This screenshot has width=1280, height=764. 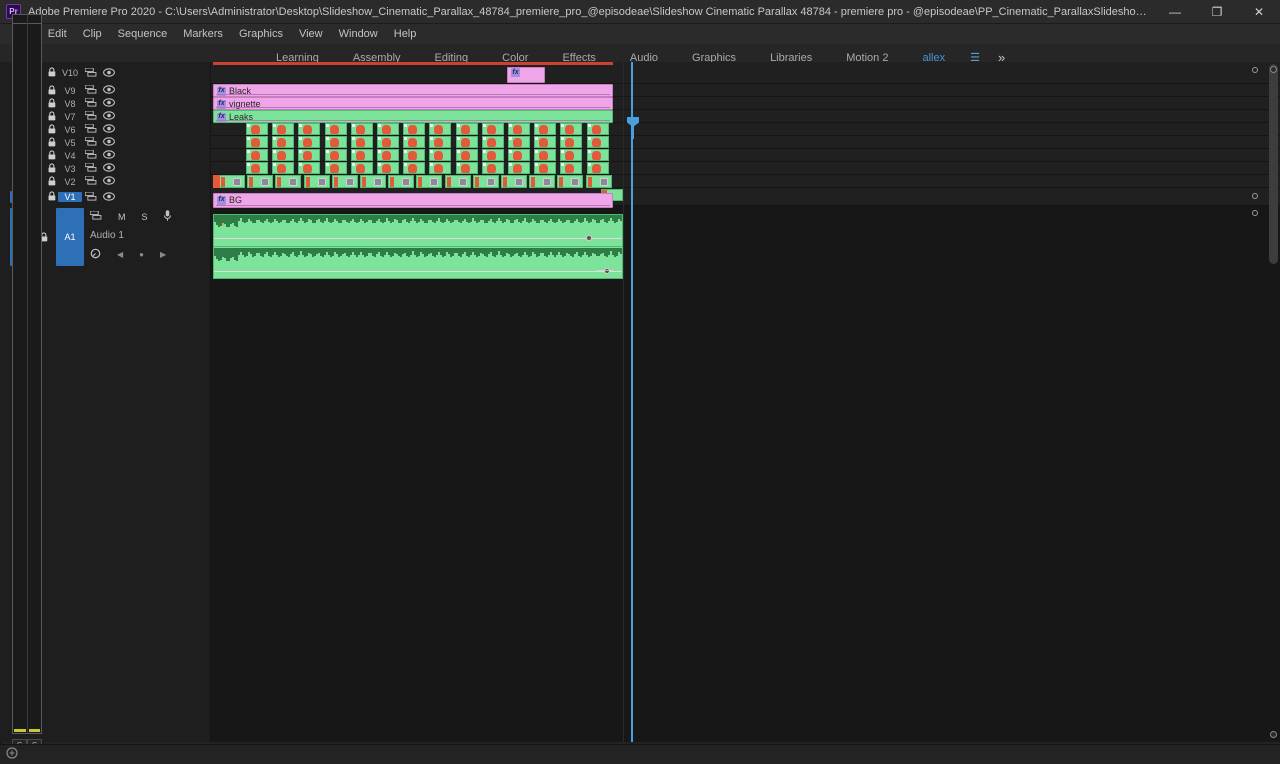 I want to click on timeline-clip: fx Black, so click(x=413, y=90).